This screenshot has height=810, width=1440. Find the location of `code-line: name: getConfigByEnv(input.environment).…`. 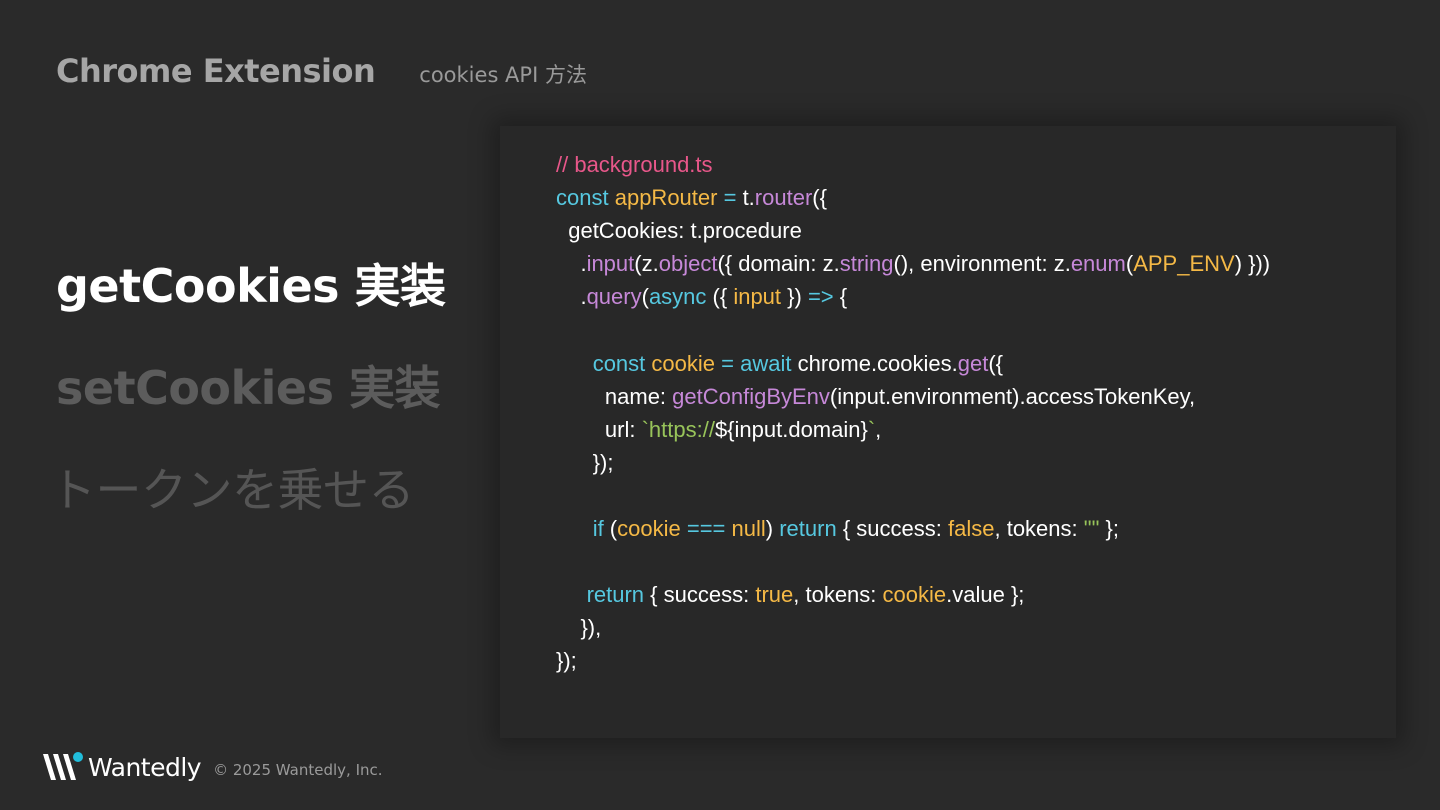

code-line: name: getConfigByEnv(input.environment).… is located at coordinates (876, 396).